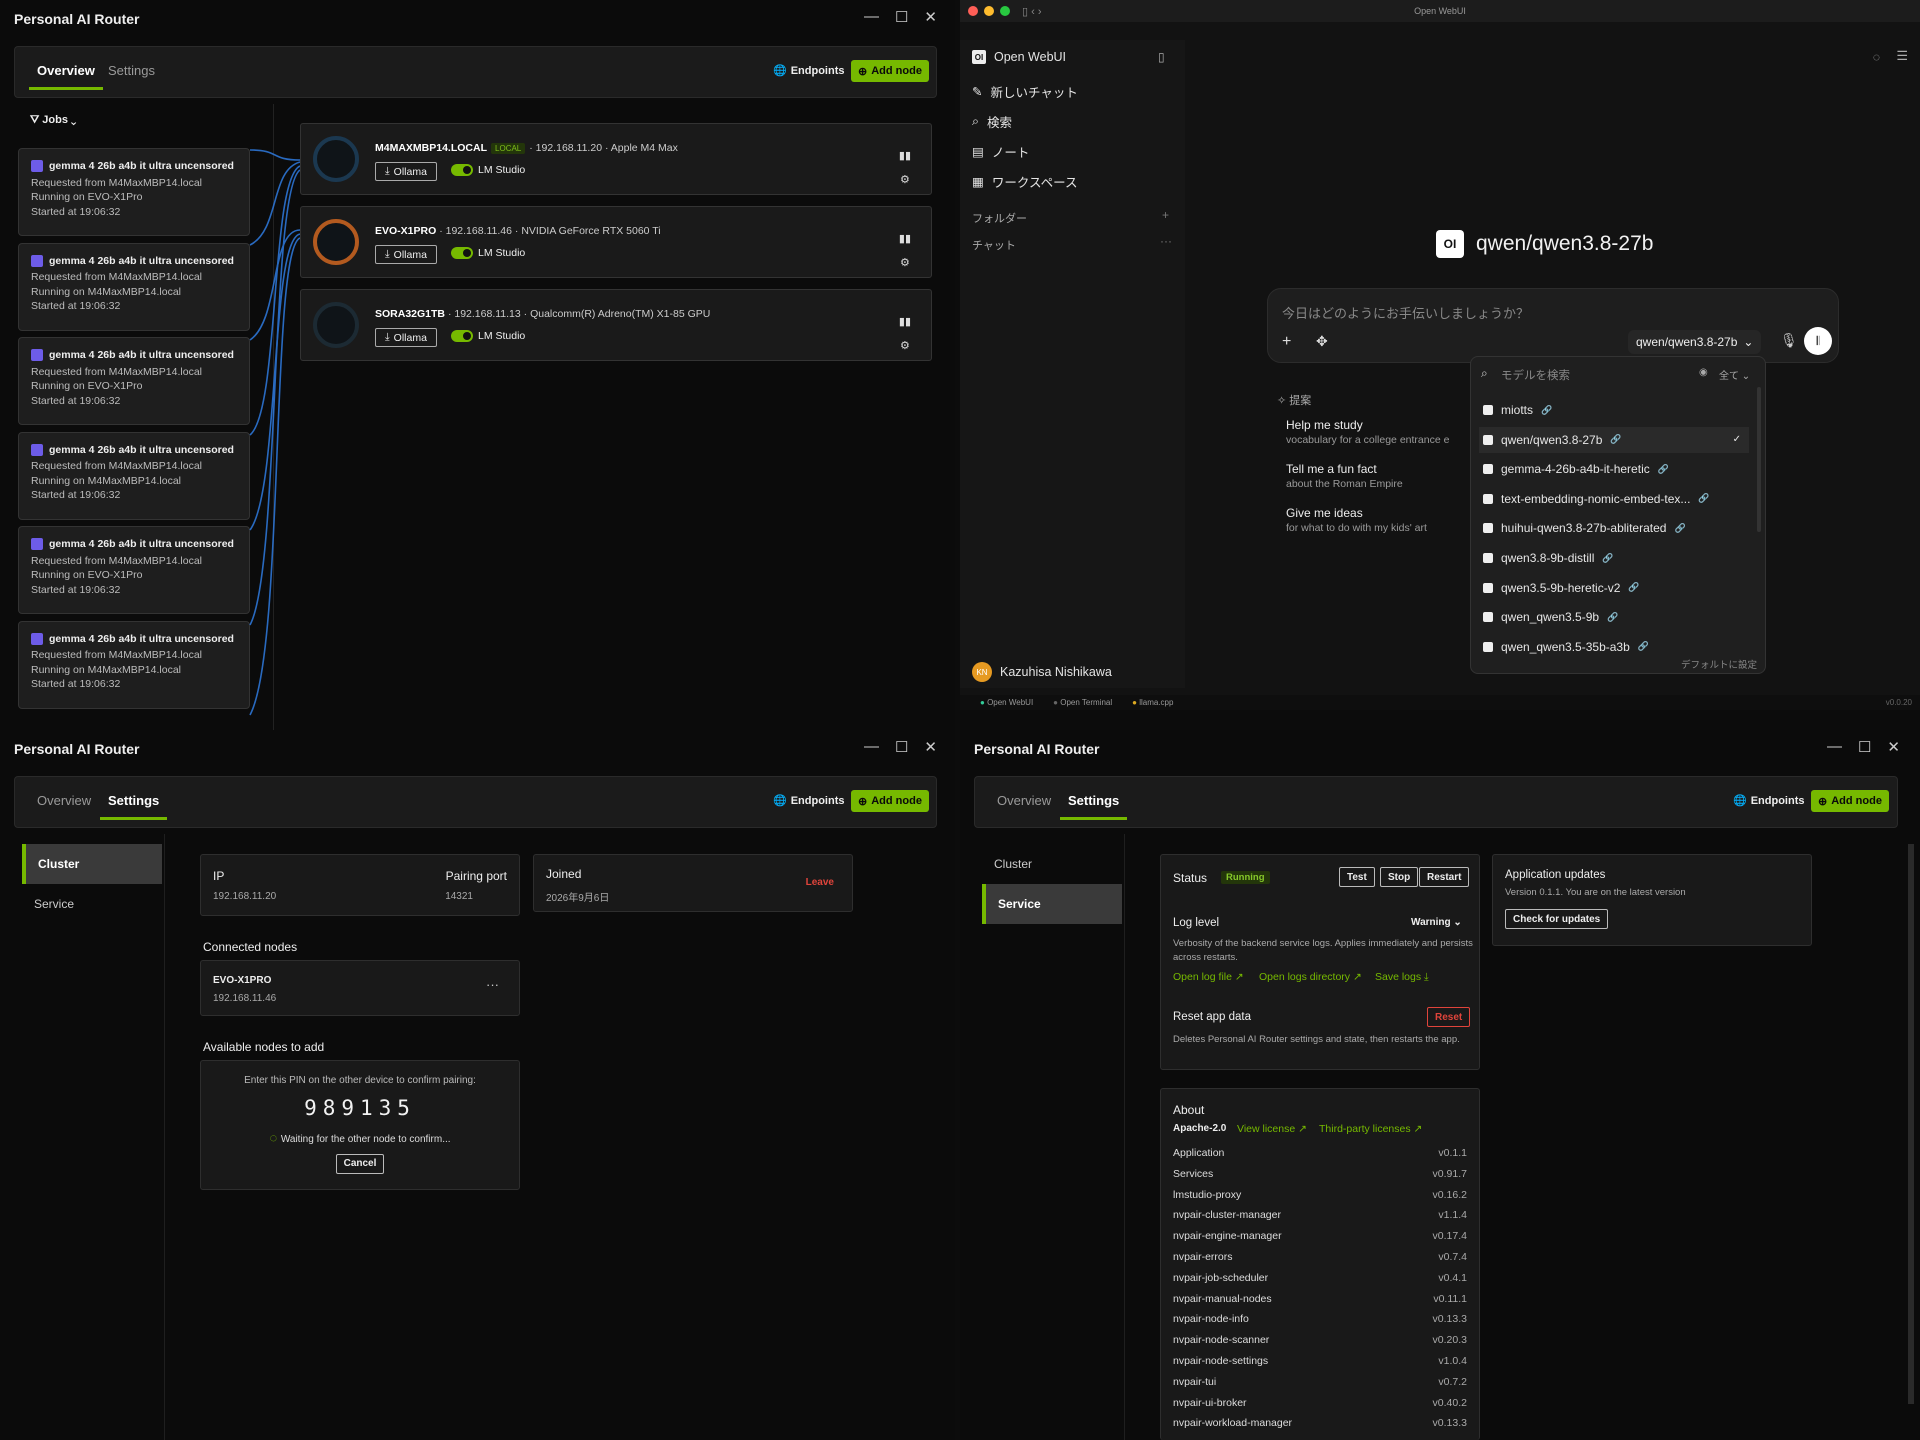 This screenshot has width=1920, height=1440. Describe the element at coordinates (1082, 702) in the screenshot. I see `status-item-terminal: ● Open Terminal` at that location.